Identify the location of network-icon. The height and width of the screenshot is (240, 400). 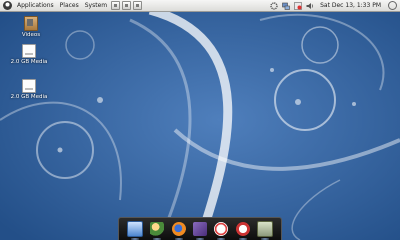
(286, 6).